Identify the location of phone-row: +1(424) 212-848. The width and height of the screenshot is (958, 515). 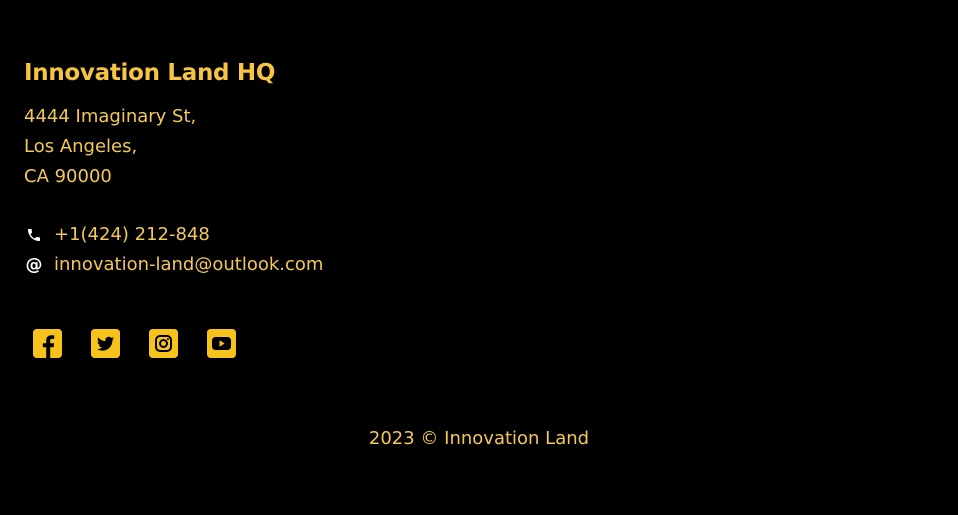
(173, 235).